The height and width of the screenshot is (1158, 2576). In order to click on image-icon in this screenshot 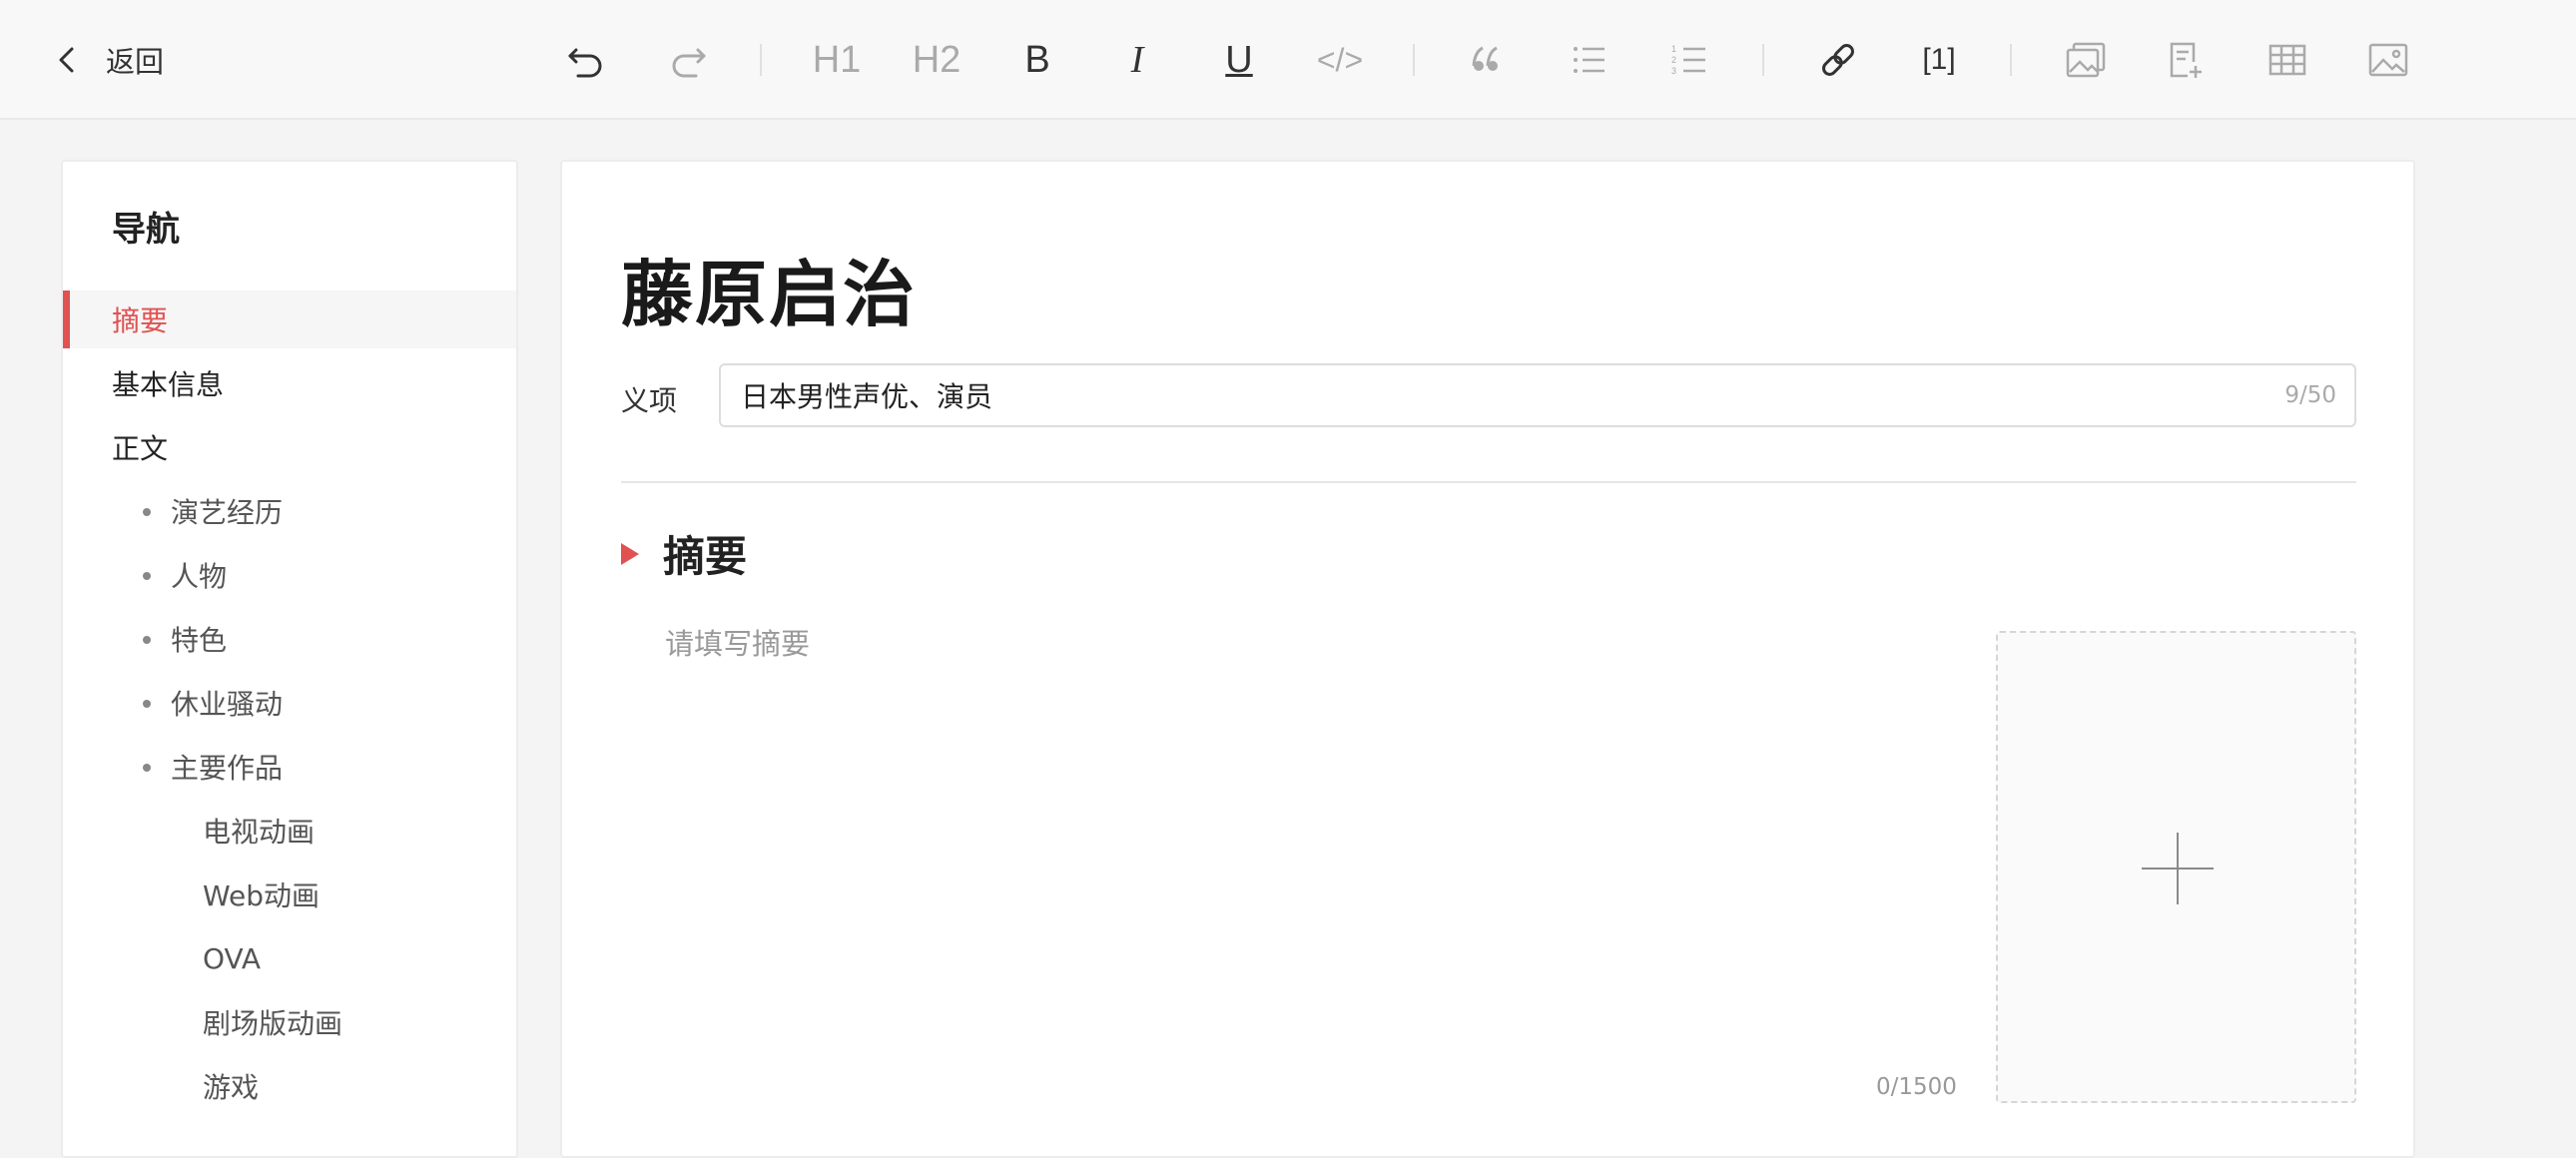, I will do `click(2388, 60)`.